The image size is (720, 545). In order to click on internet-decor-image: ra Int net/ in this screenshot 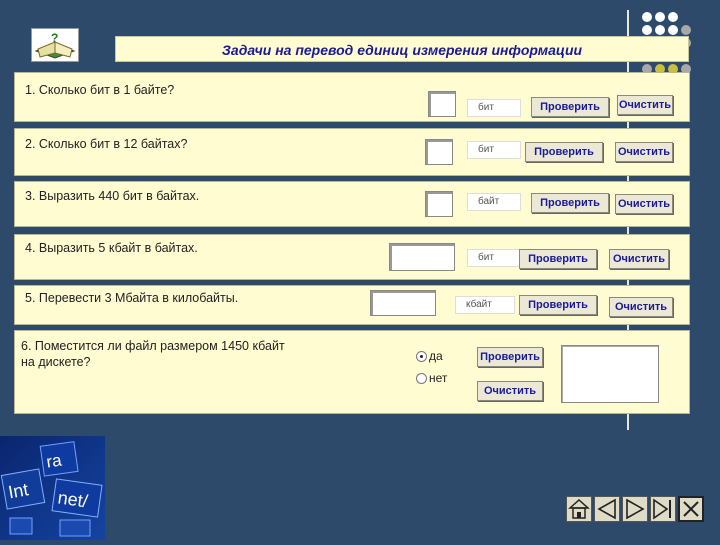, I will do `click(52, 488)`.